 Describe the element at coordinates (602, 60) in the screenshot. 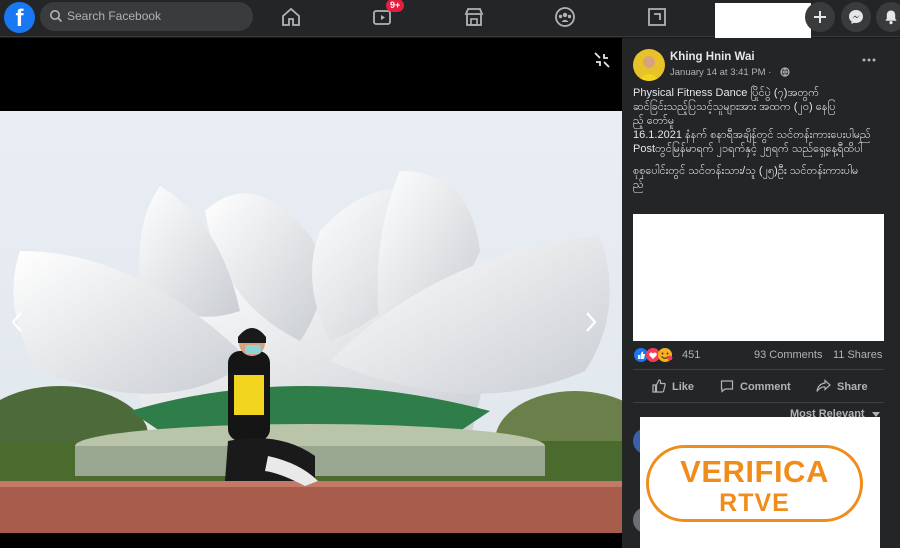

I see `collapse-icon` at that location.